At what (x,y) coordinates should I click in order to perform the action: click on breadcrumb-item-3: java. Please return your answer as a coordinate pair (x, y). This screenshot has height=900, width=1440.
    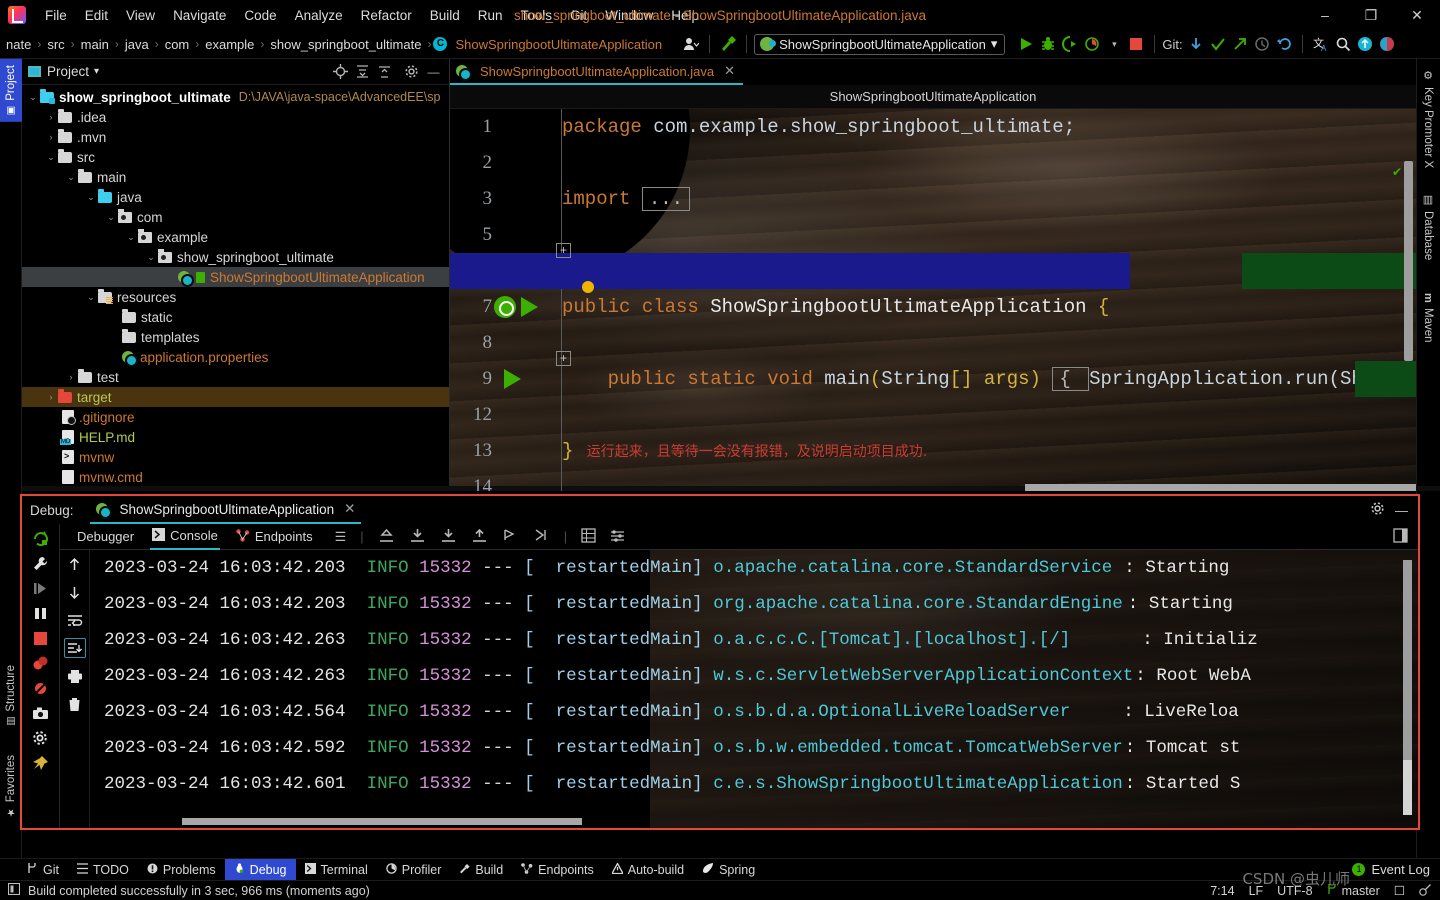
    Looking at the image, I should click on (137, 44).